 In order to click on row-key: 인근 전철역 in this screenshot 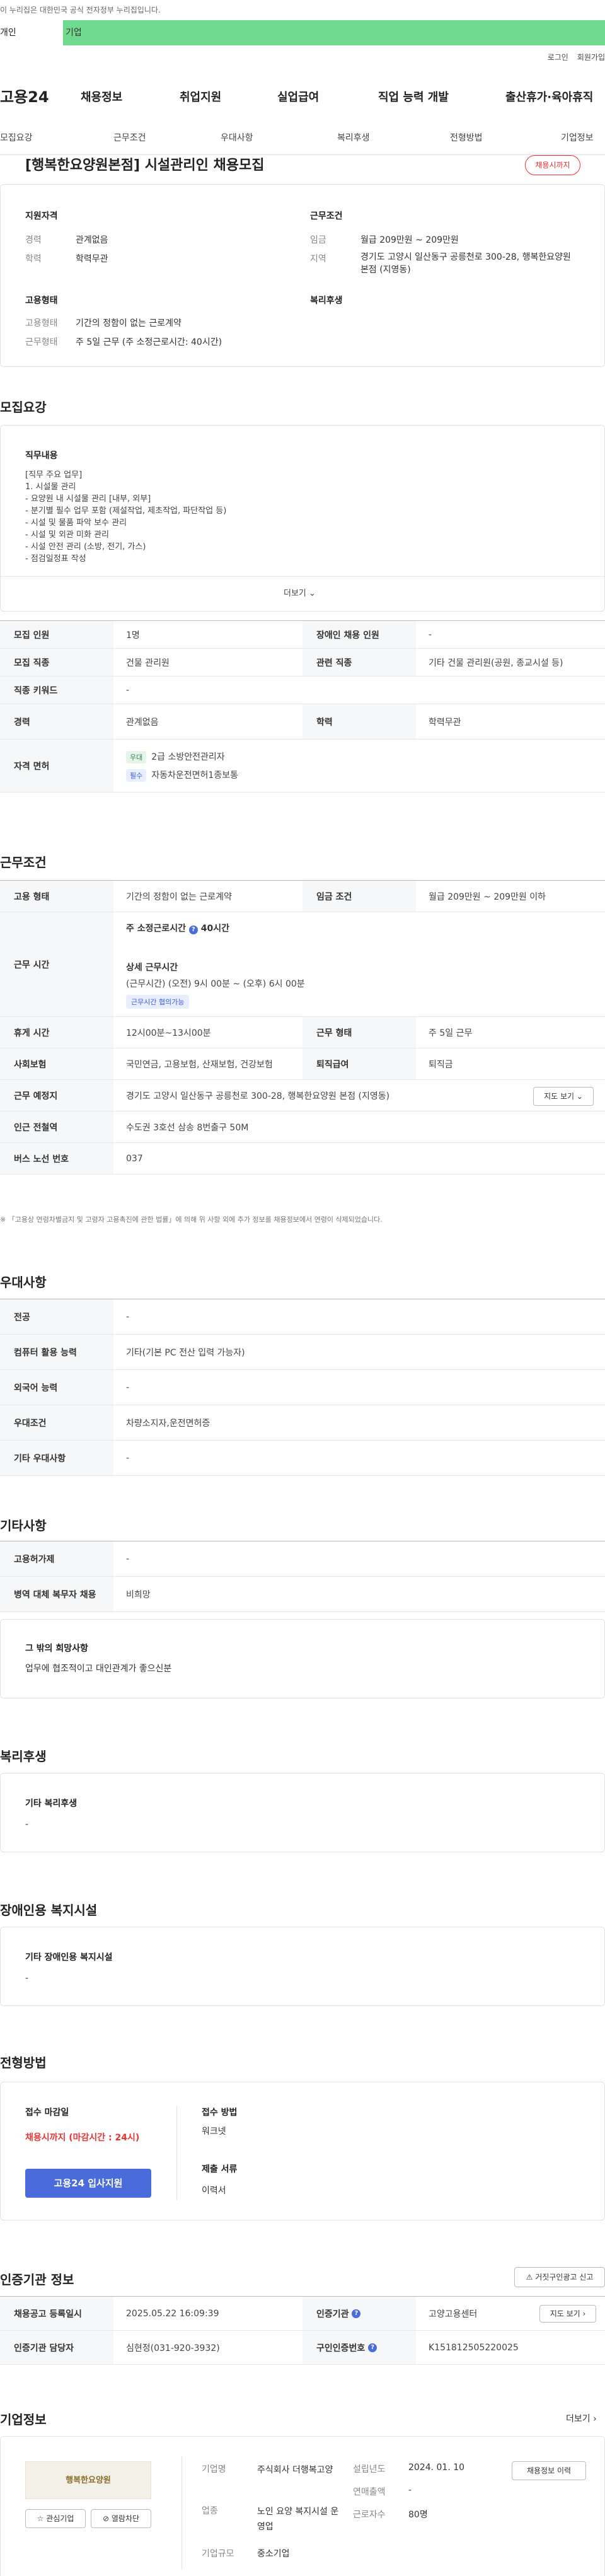, I will do `click(57, 1126)`.